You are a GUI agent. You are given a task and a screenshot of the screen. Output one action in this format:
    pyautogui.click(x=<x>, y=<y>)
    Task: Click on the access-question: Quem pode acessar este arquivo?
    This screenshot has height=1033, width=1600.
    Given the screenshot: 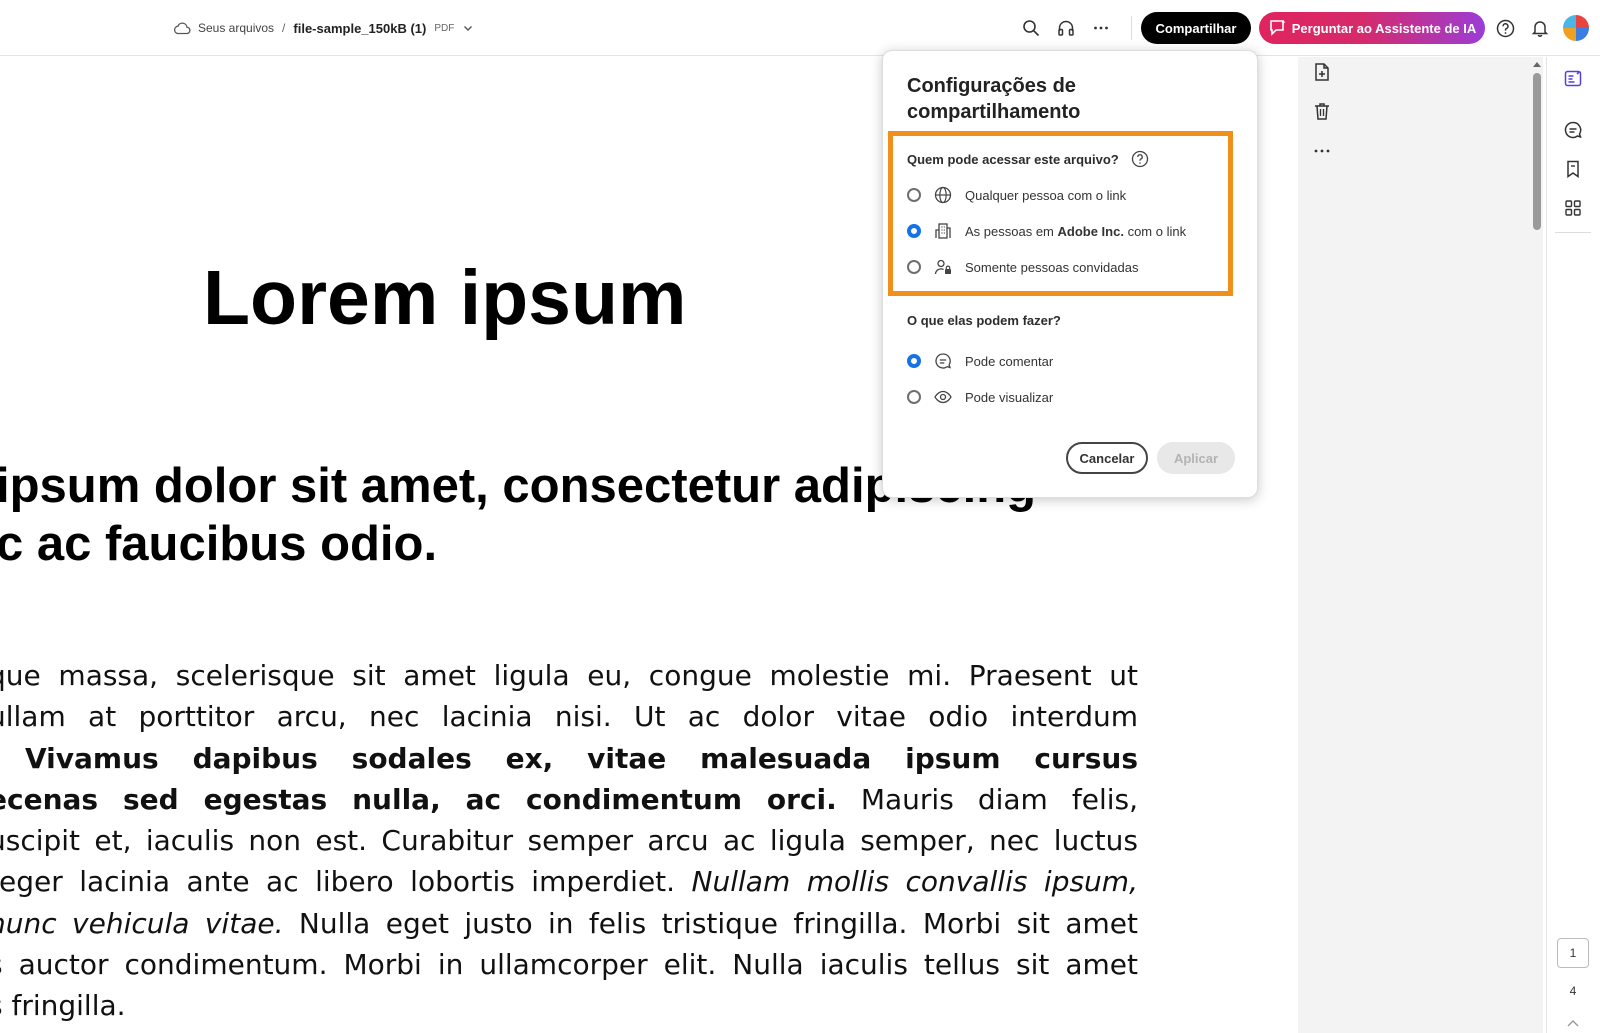 What is the action you would take?
    pyautogui.click(x=1028, y=159)
    